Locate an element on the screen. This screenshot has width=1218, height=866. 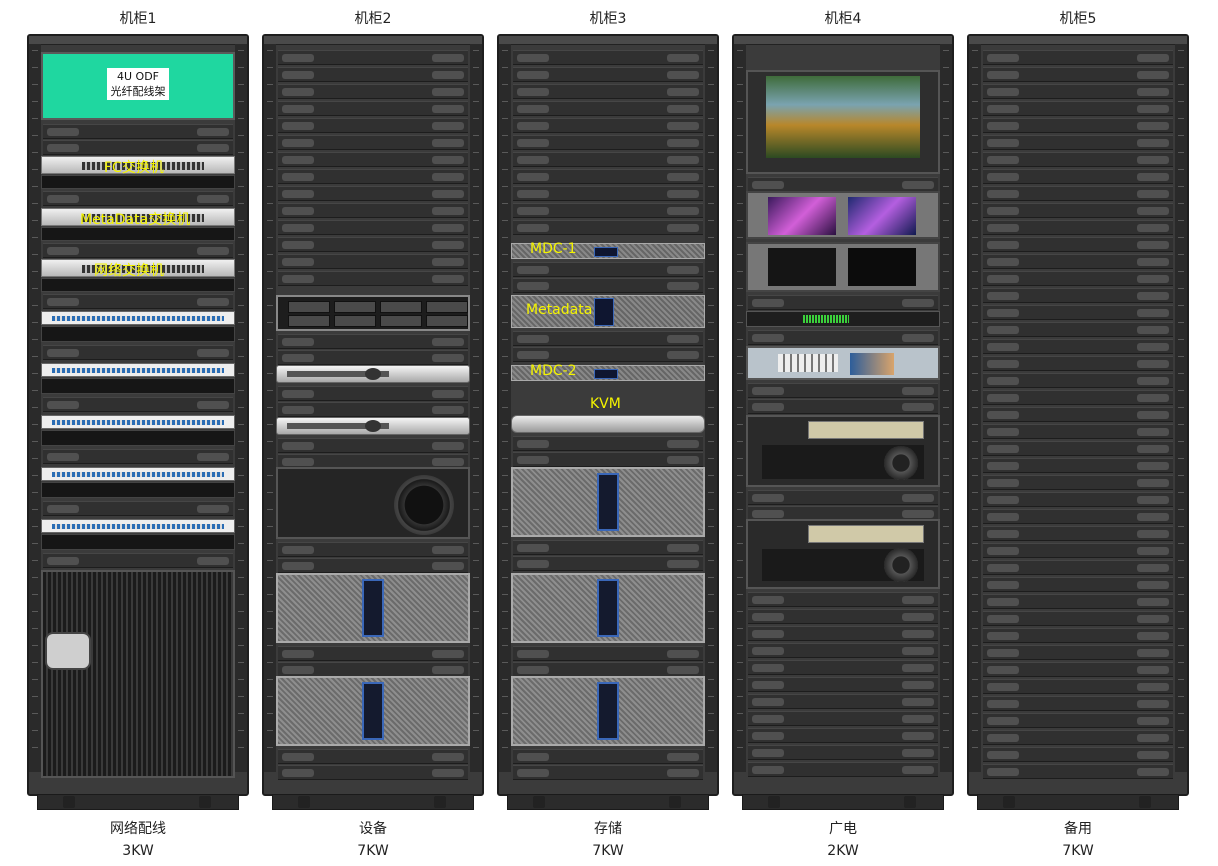
rack-power: 2KW is located at coordinates (843, 851).